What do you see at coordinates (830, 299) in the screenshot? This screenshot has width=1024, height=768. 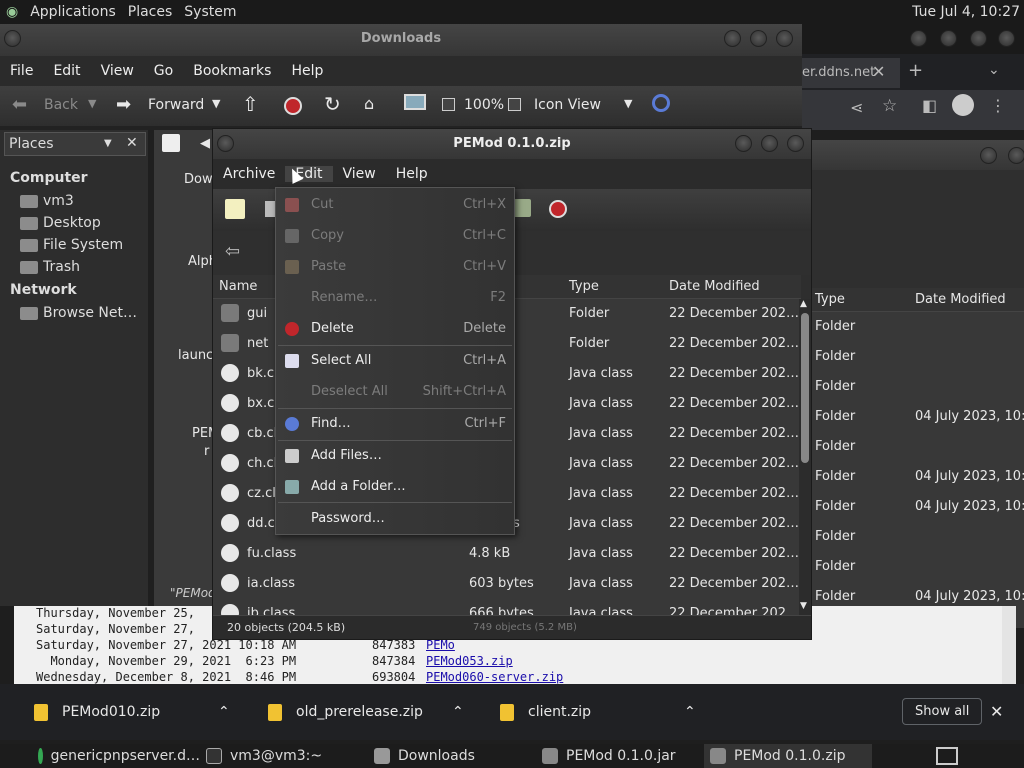 I see `bg-col-type: Type` at bounding box center [830, 299].